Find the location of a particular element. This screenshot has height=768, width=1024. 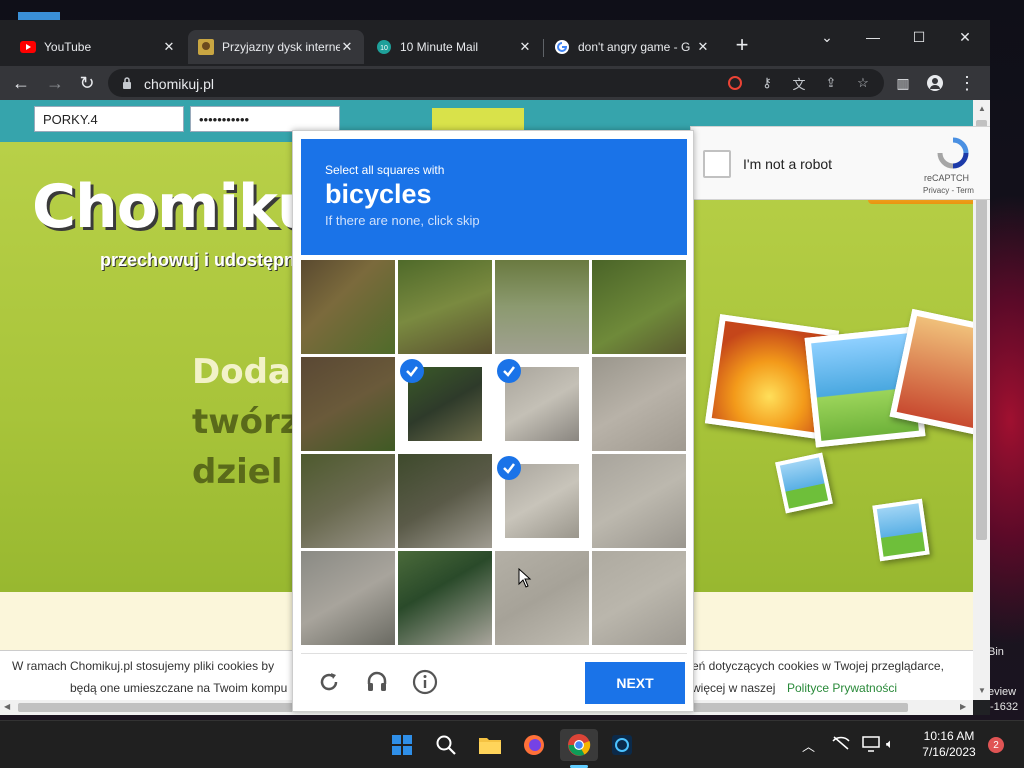

chrome-icon is located at coordinates (579, 745).